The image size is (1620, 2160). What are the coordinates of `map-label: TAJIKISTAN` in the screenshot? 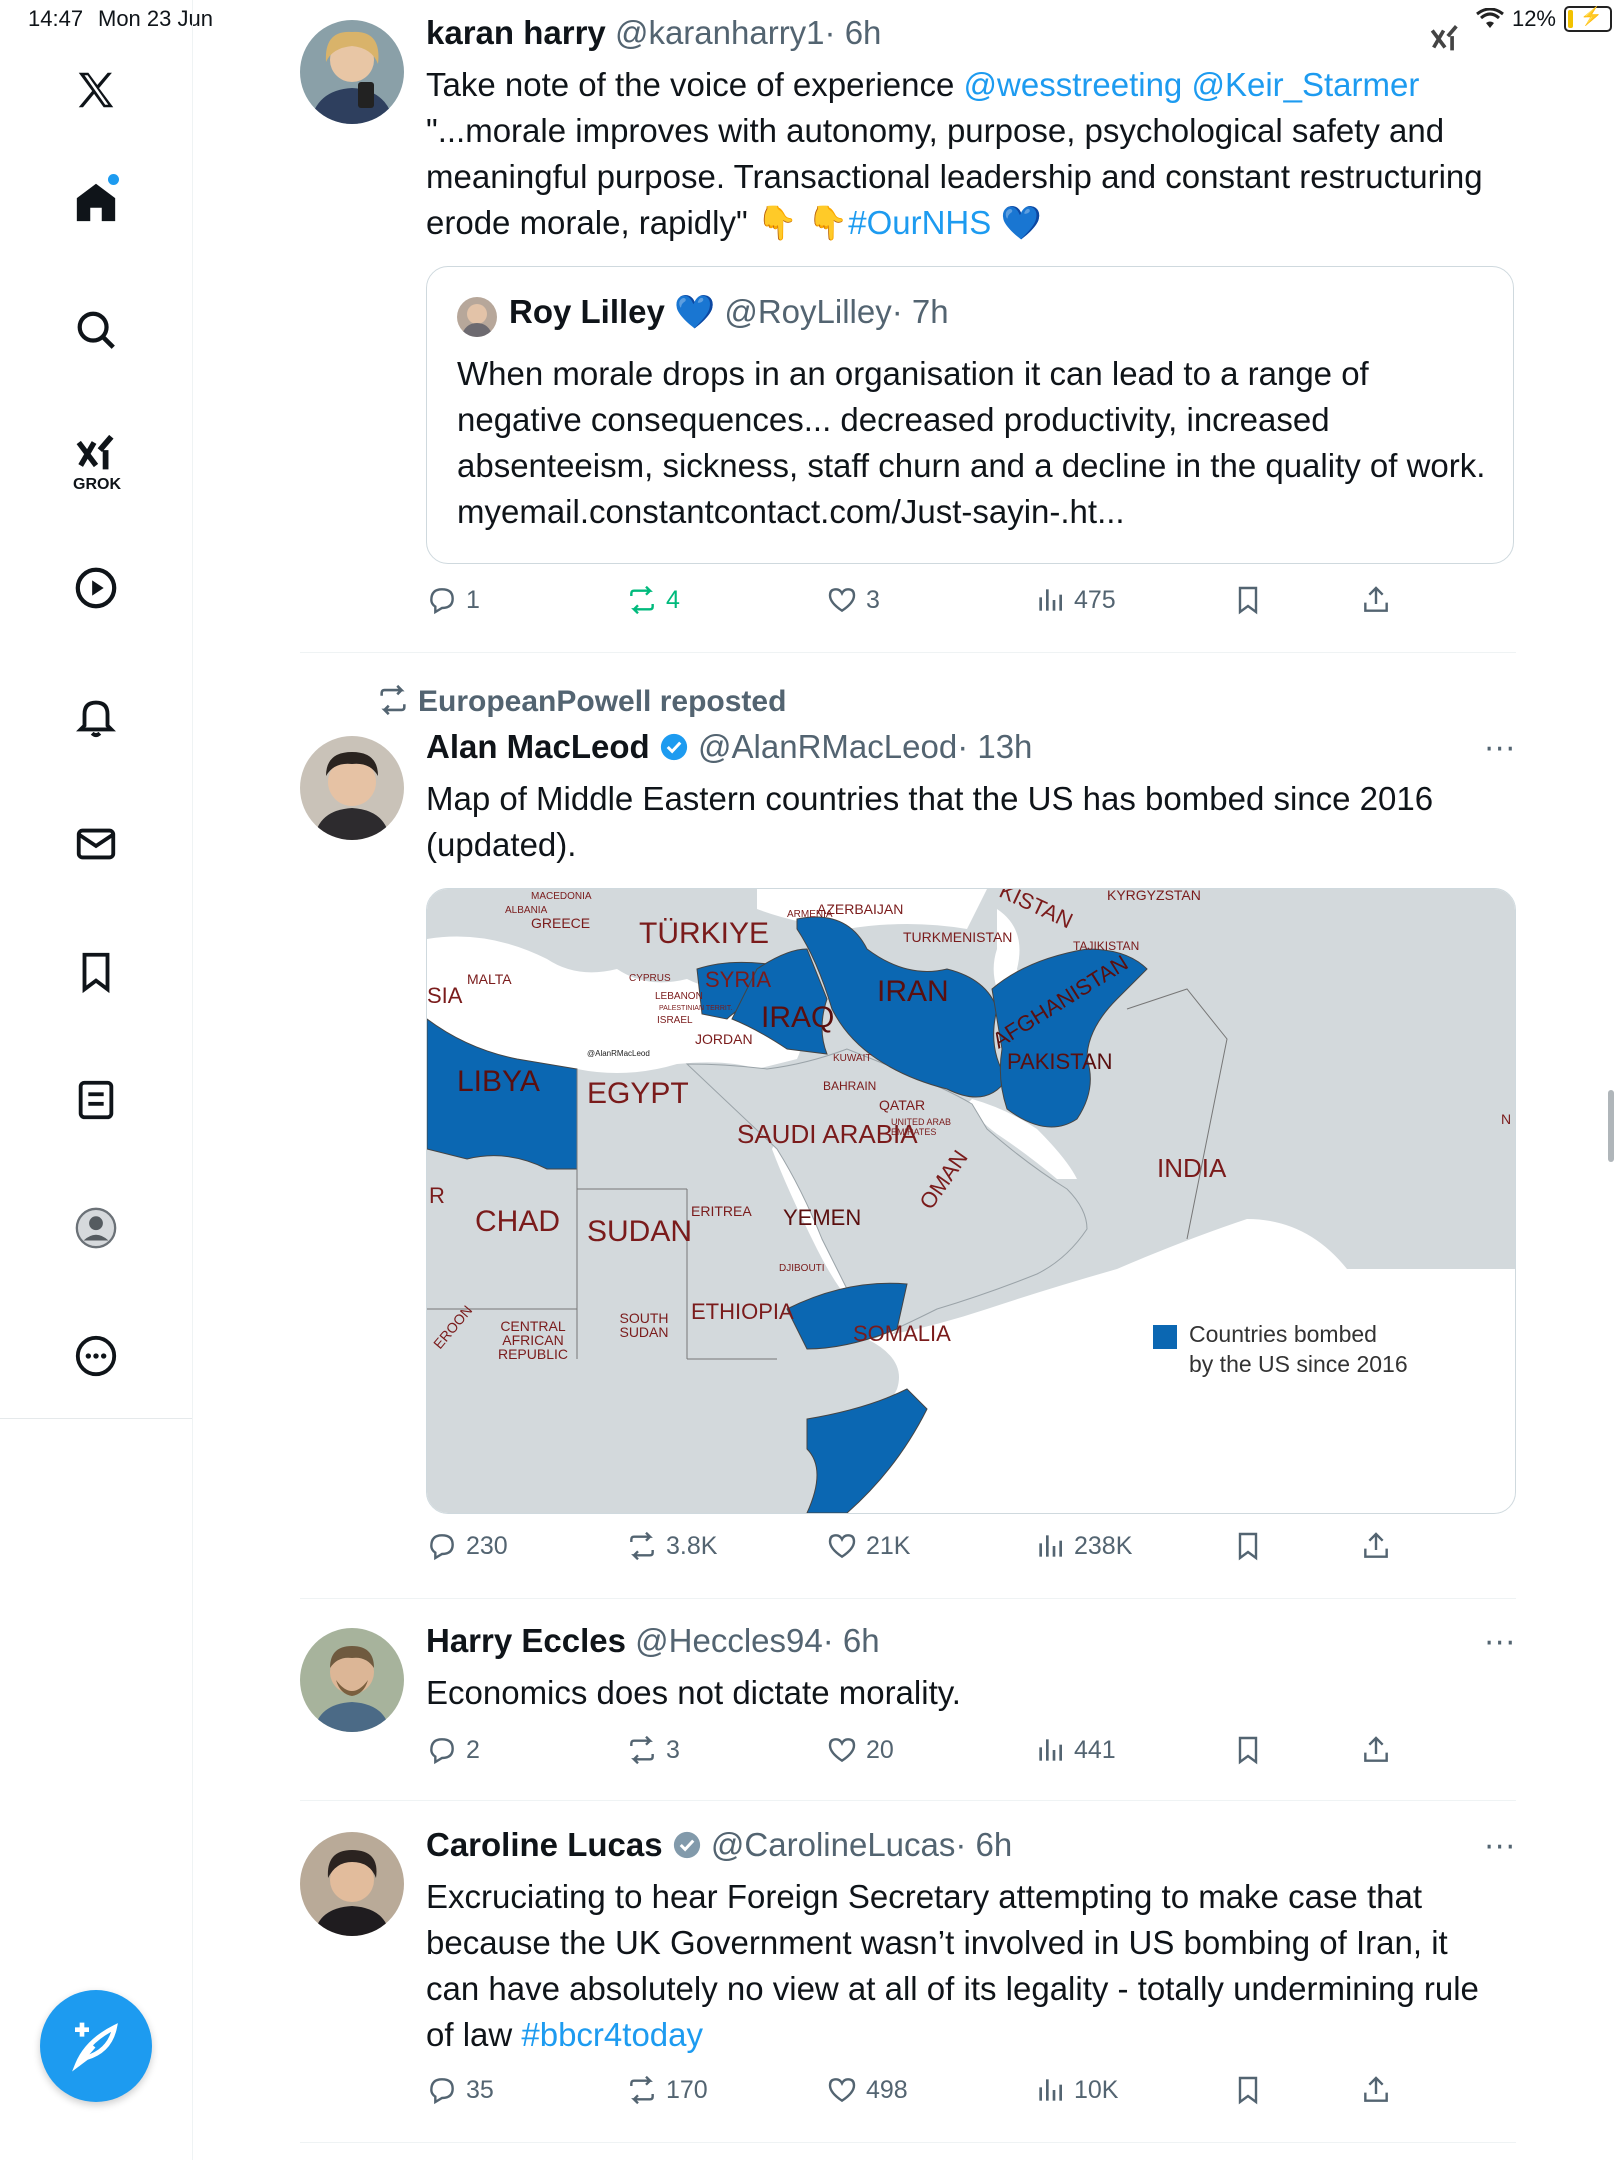 It's located at (1106, 946).